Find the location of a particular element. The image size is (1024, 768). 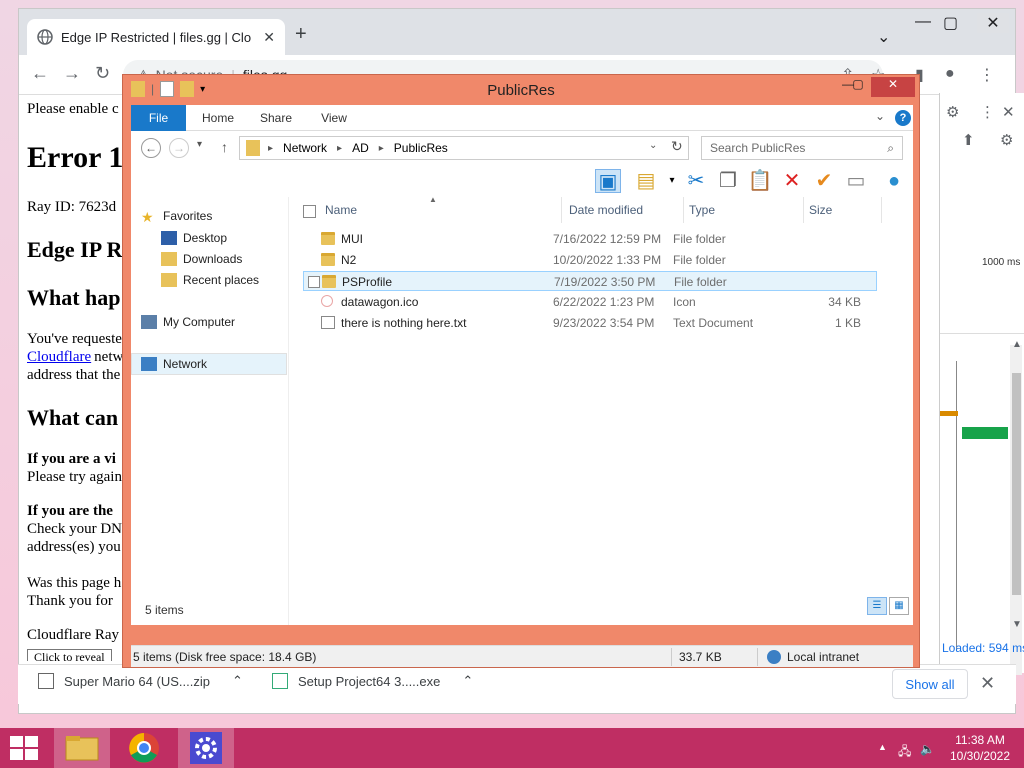

explorer-maximize-button: ▢ is located at coordinates (858, 87).